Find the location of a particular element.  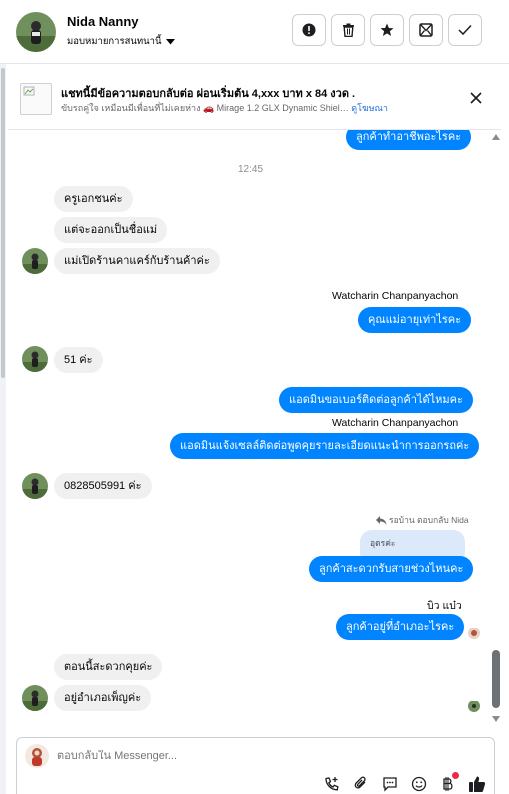

attachment-button is located at coordinates (361, 784).